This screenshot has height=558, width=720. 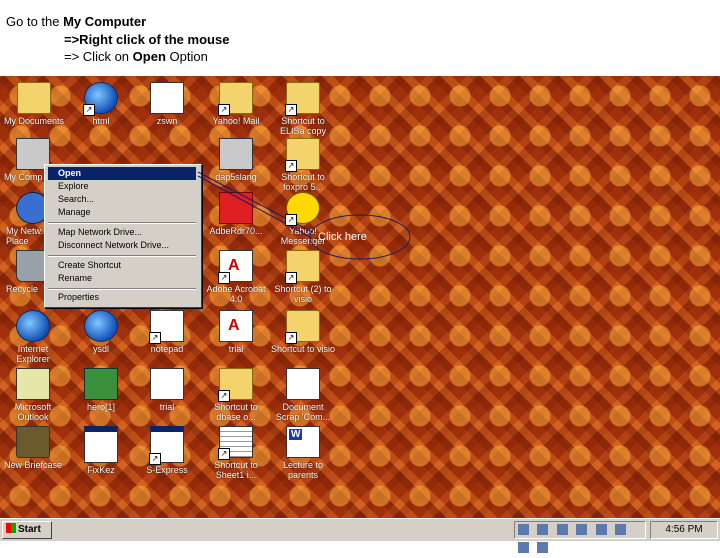 I want to click on document-scrap-icon, so click(x=303, y=384).